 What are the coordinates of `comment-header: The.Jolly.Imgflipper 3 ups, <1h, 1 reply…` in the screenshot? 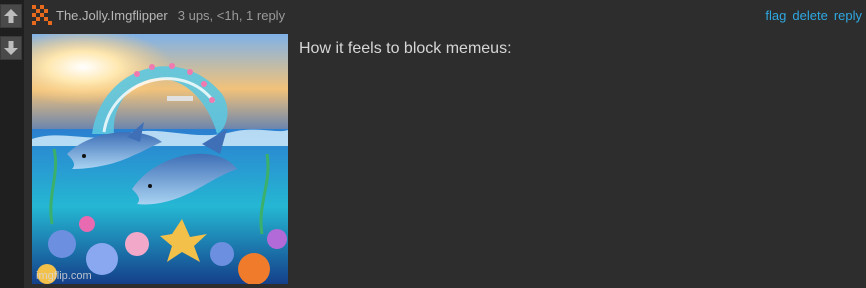 It's located at (449, 15).